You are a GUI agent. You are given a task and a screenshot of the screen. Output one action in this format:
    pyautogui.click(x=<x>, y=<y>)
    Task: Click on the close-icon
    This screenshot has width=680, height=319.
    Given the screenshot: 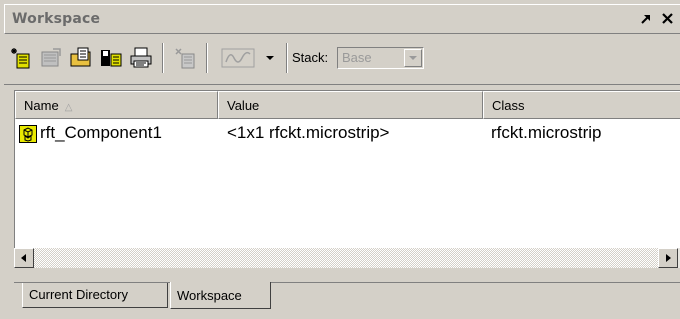 What is the action you would take?
    pyautogui.click(x=667, y=18)
    